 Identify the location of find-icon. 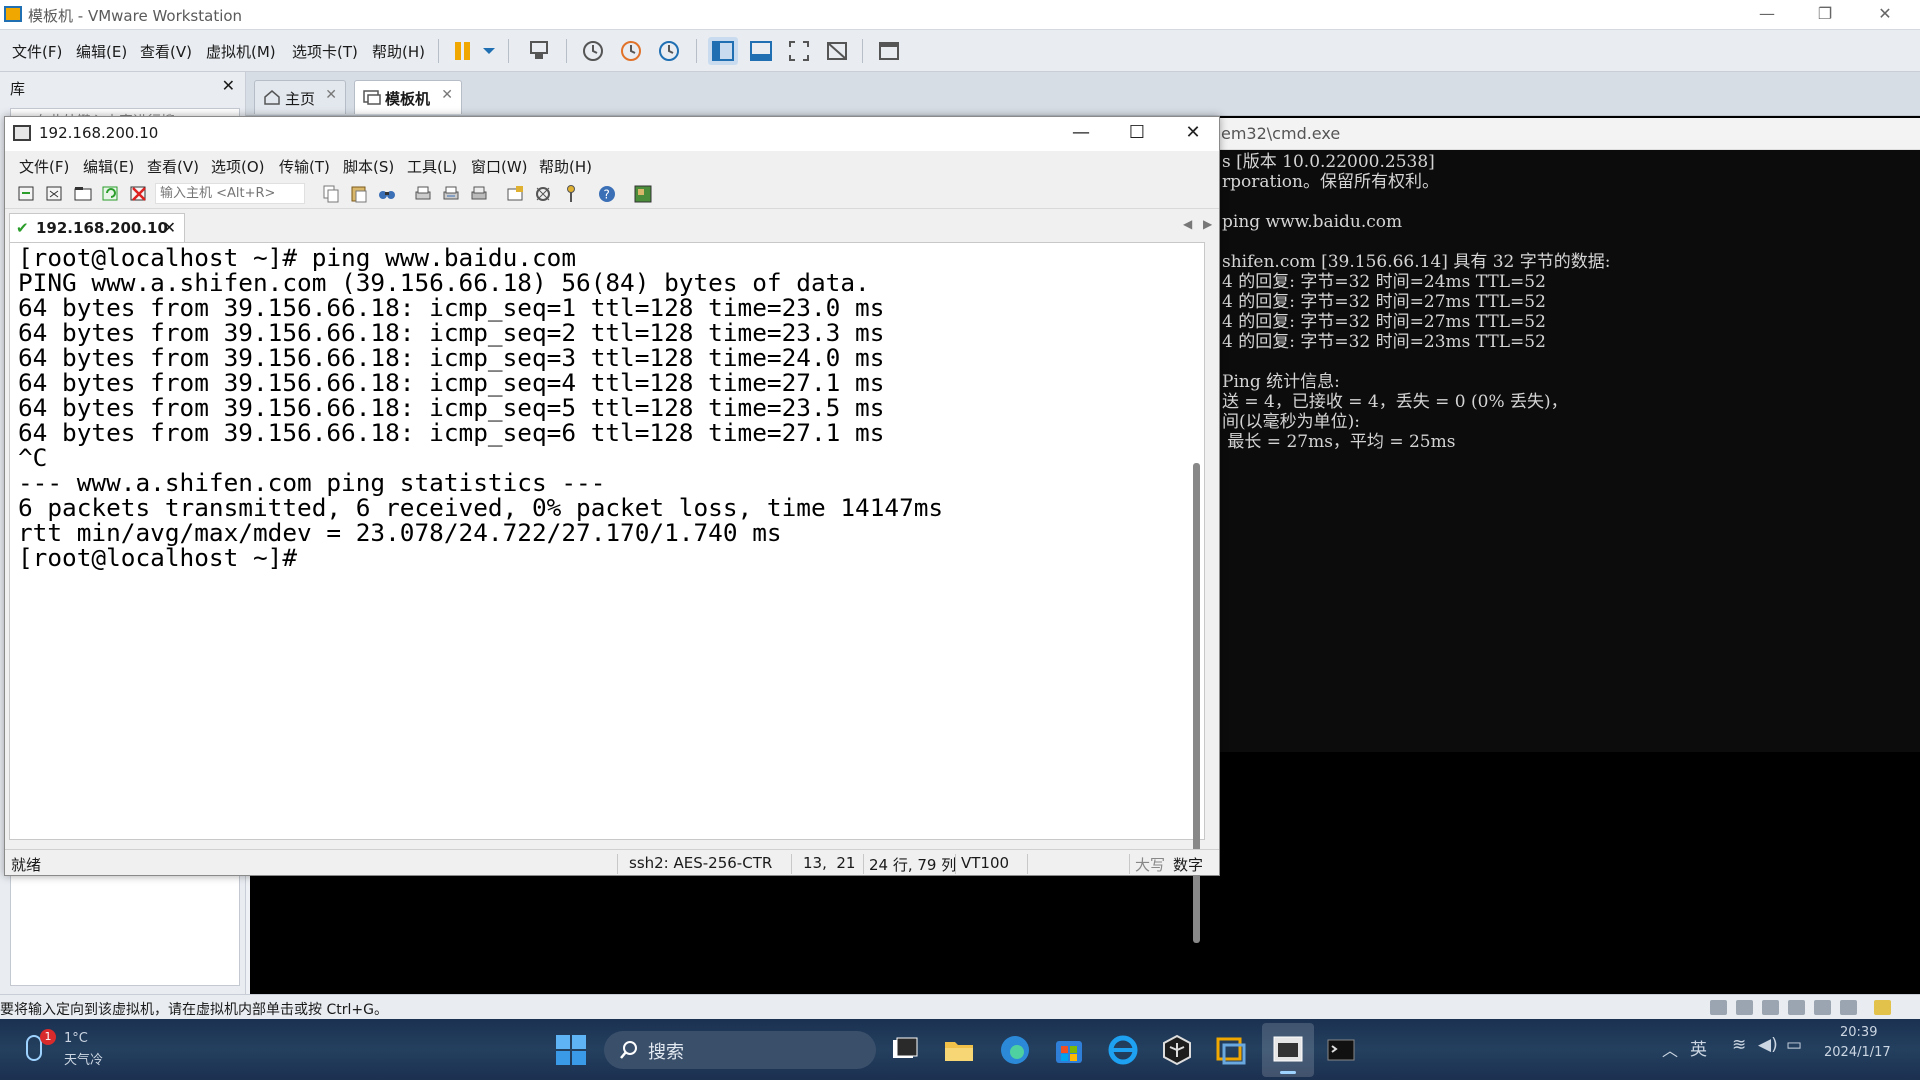
(387, 193).